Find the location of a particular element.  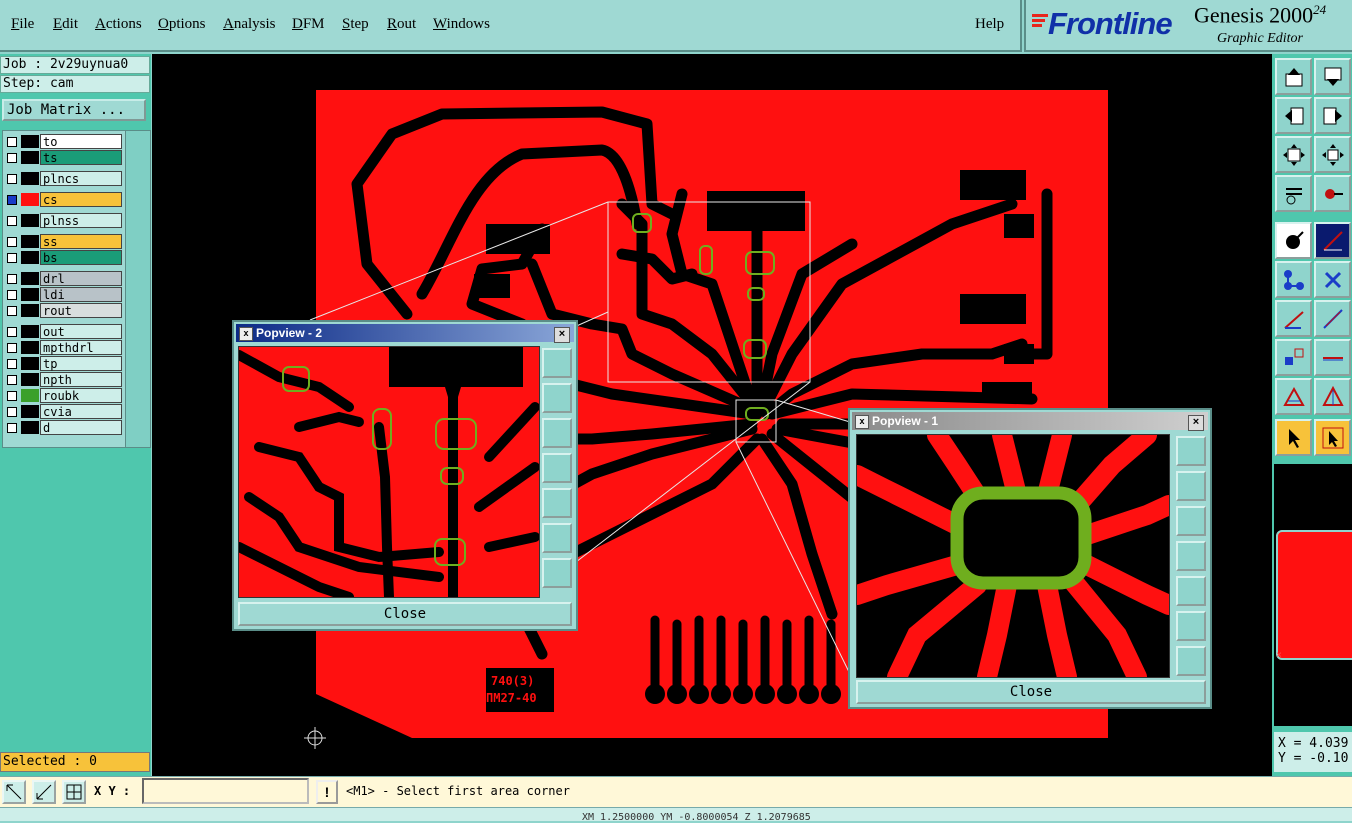

probe-tool-icon is located at coordinates (1332, 193).